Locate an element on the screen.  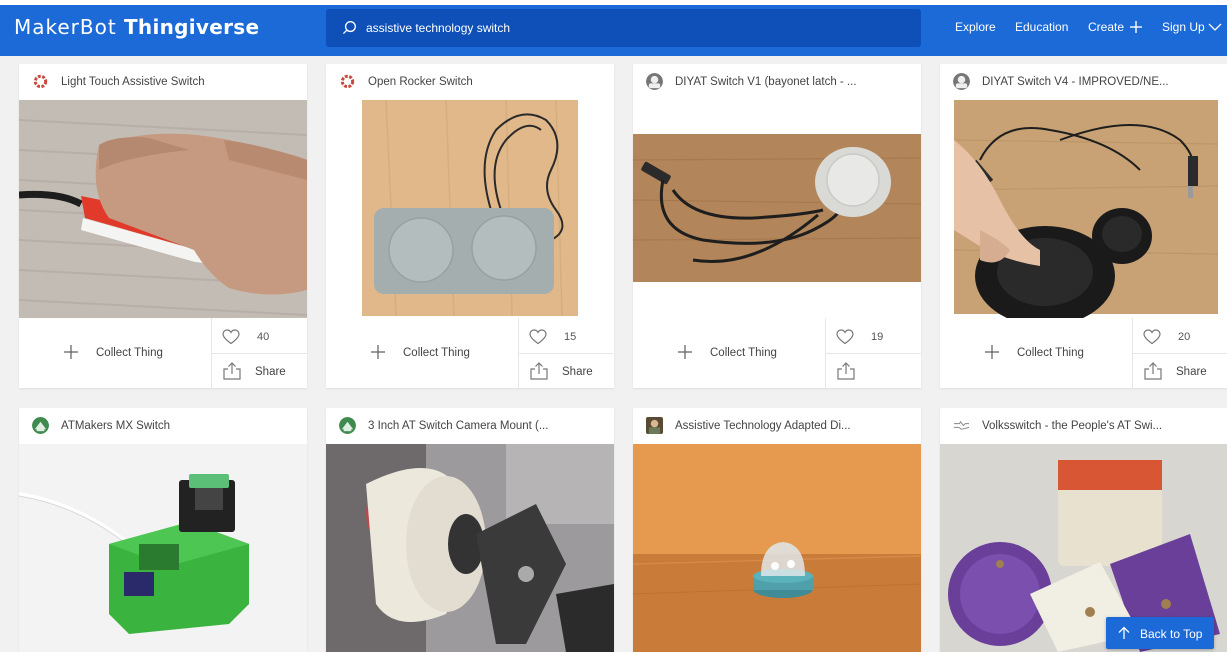
card-header: Light Touch Assistive Switch is located at coordinates (163, 82).